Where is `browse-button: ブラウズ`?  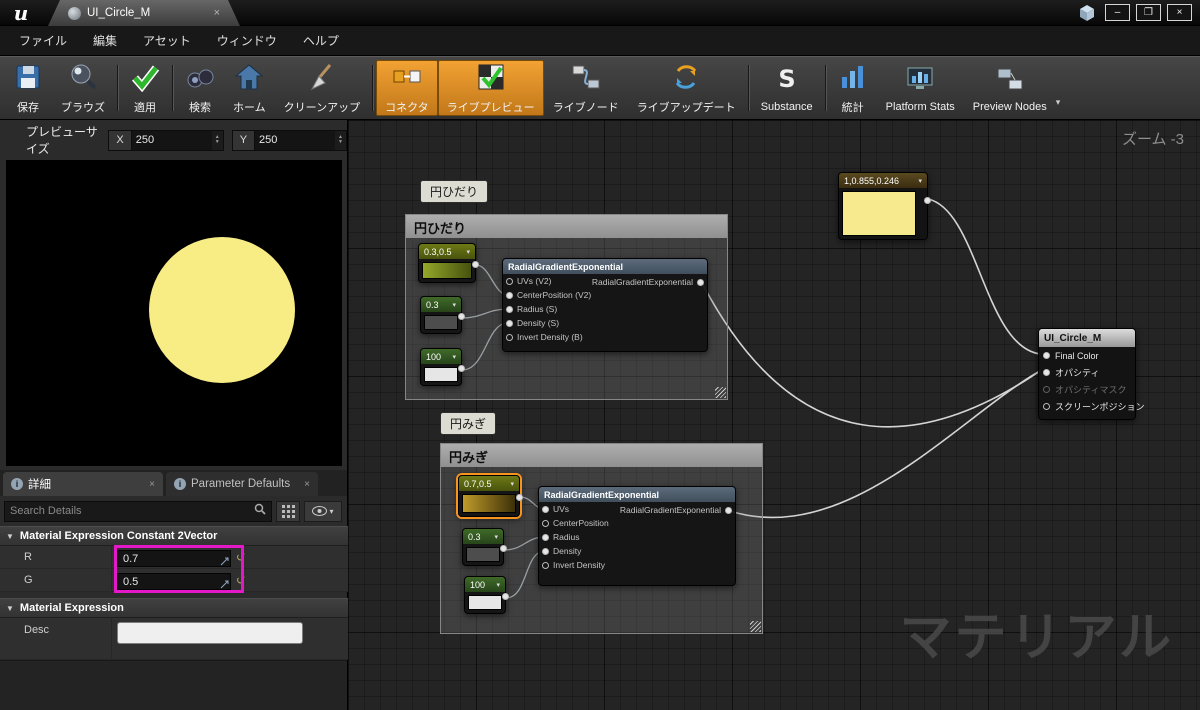
browse-button: ブラウズ is located at coordinates (83, 88).